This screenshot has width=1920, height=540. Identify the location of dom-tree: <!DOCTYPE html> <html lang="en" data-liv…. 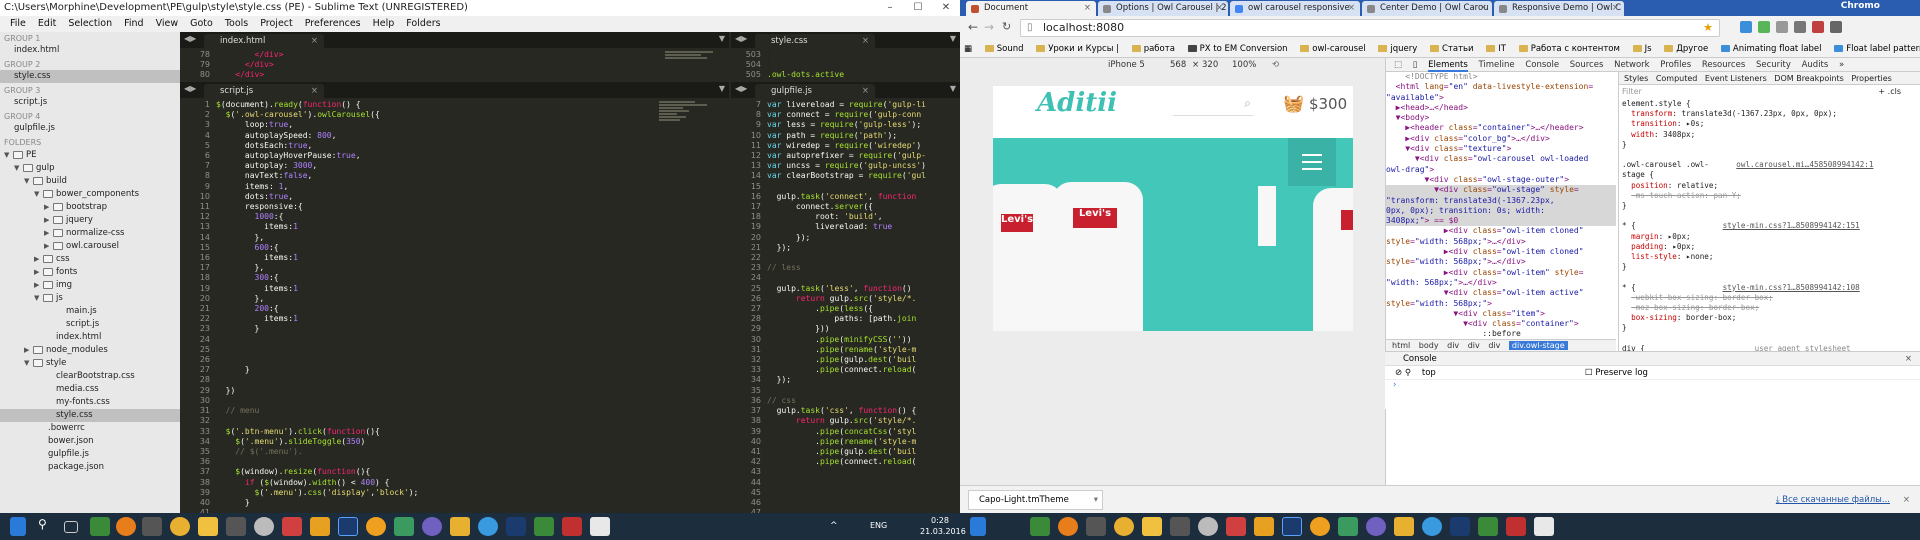
(1501, 204).